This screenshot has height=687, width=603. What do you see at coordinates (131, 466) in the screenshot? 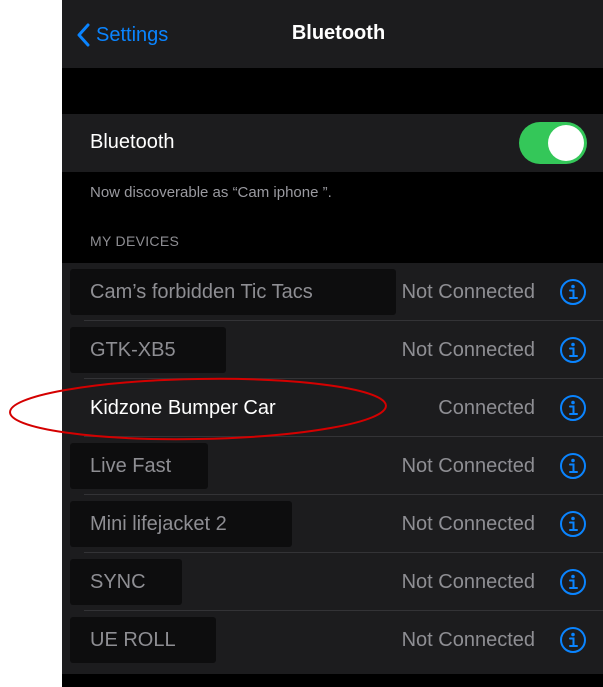
I see `device-name: Live Fast` at bounding box center [131, 466].